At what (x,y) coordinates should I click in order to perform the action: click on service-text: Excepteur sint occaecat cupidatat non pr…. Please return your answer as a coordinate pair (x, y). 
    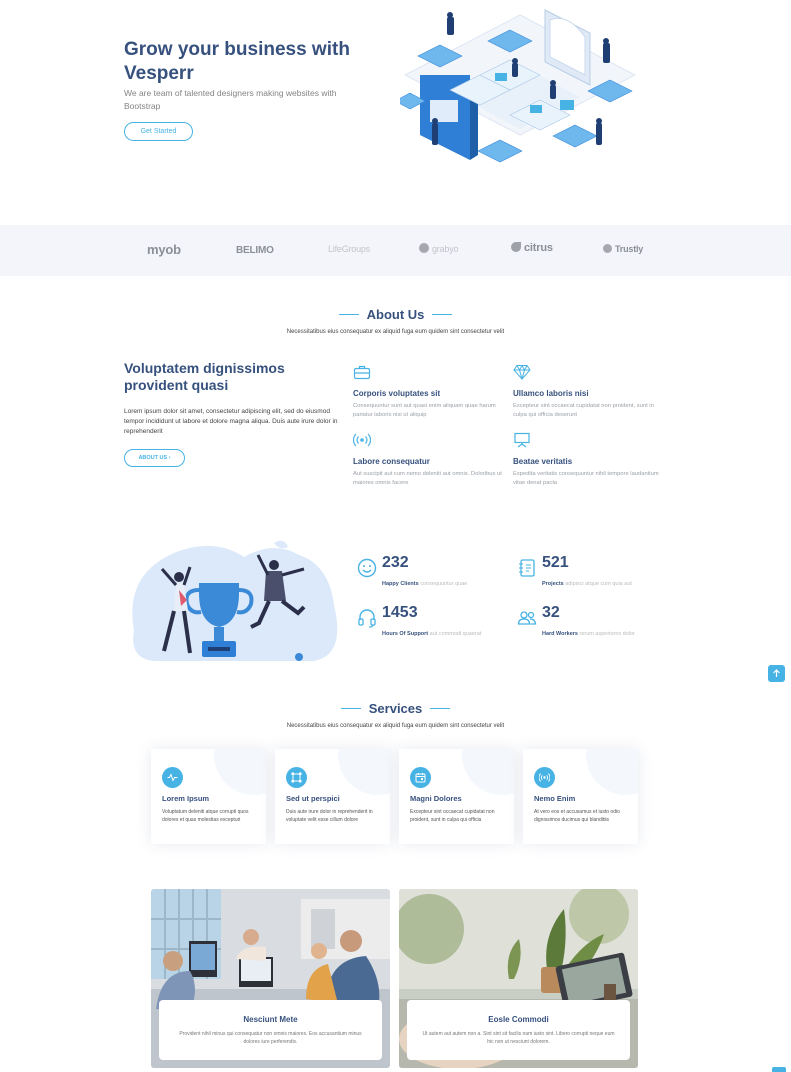
    Looking at the image, I should click on (452, 816).